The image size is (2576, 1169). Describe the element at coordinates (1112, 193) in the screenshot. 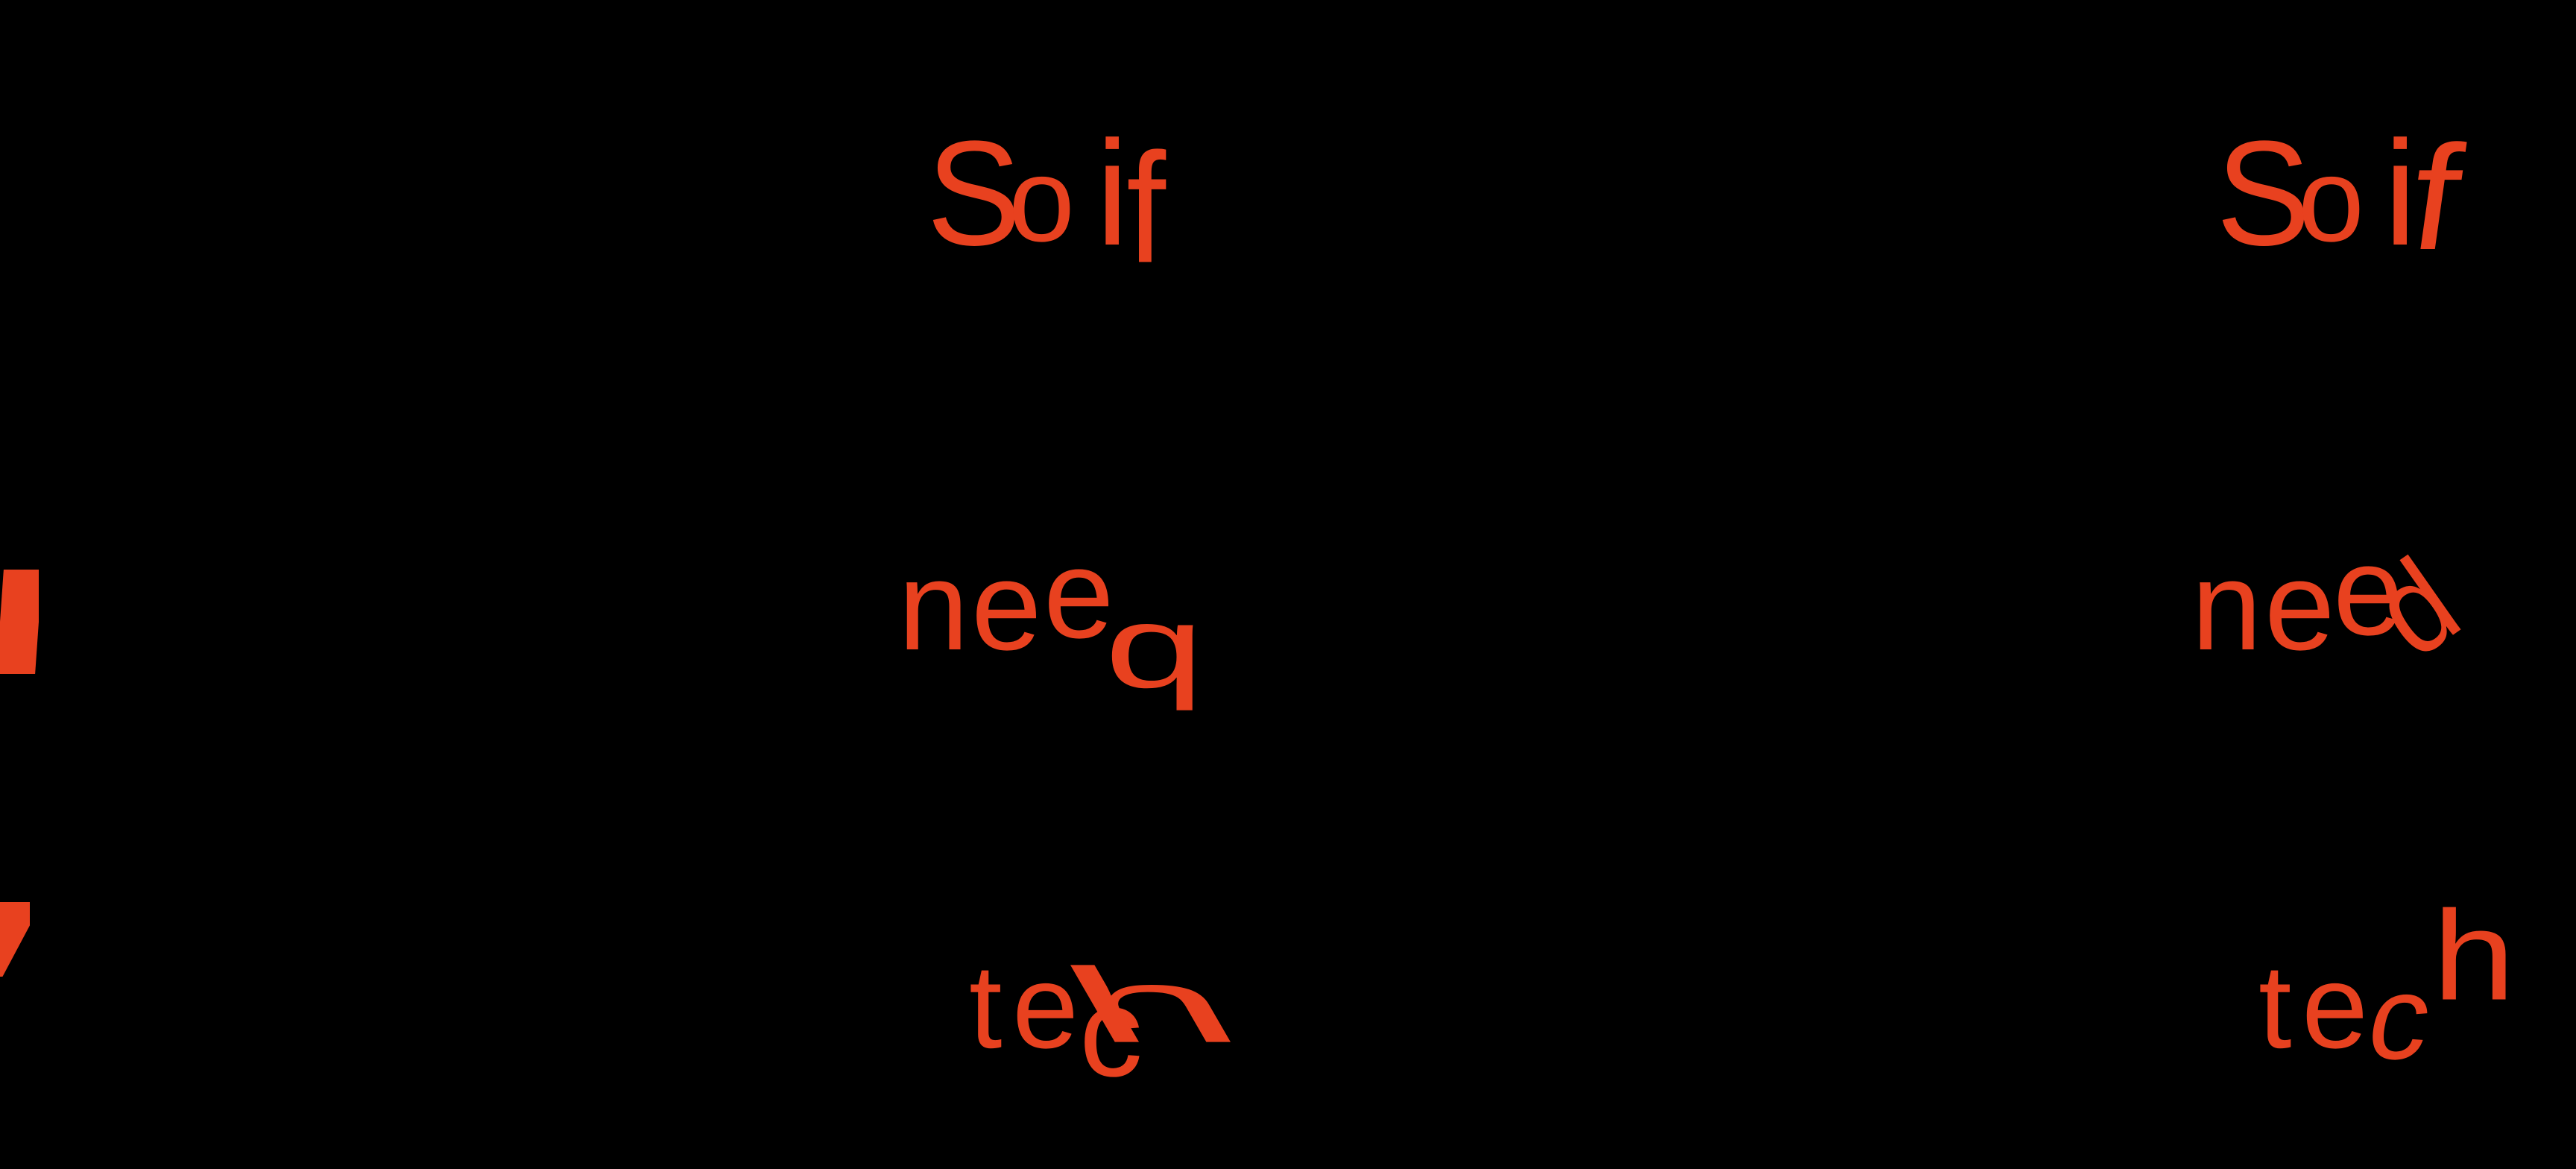

I see `letter-i: i` at that location.